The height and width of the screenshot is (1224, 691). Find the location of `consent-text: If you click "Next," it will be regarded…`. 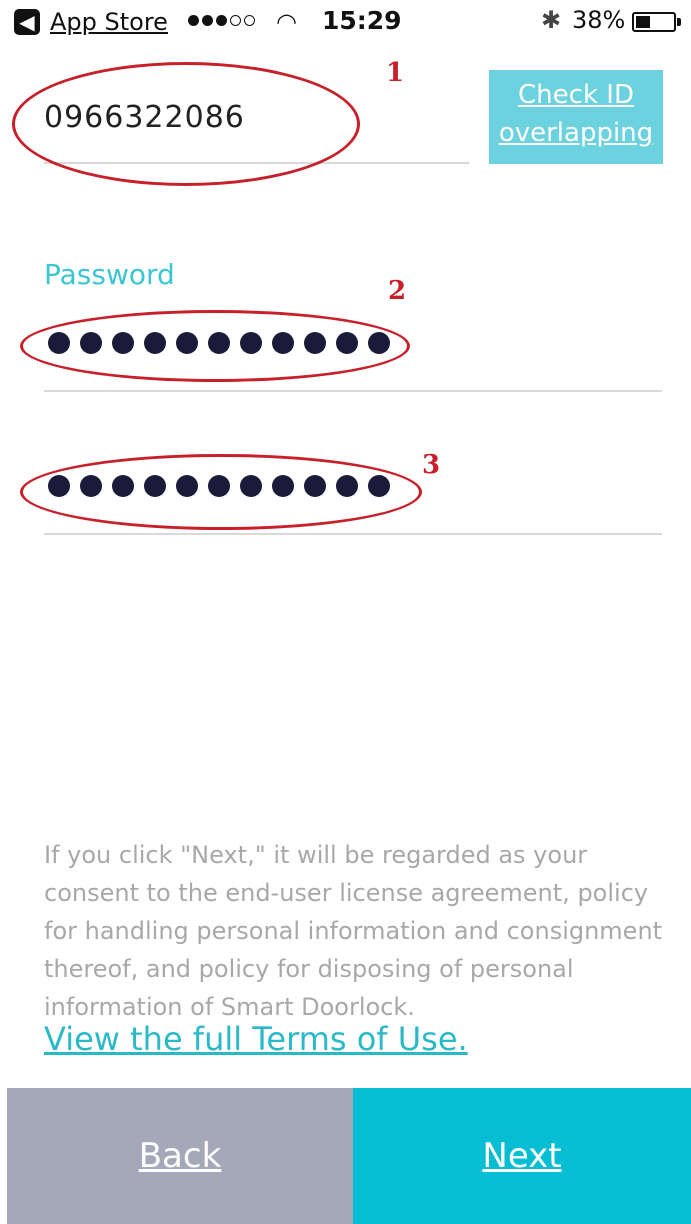

consent-text: If you click "Next," it will be regarded… is located at coordinates (353, 931).